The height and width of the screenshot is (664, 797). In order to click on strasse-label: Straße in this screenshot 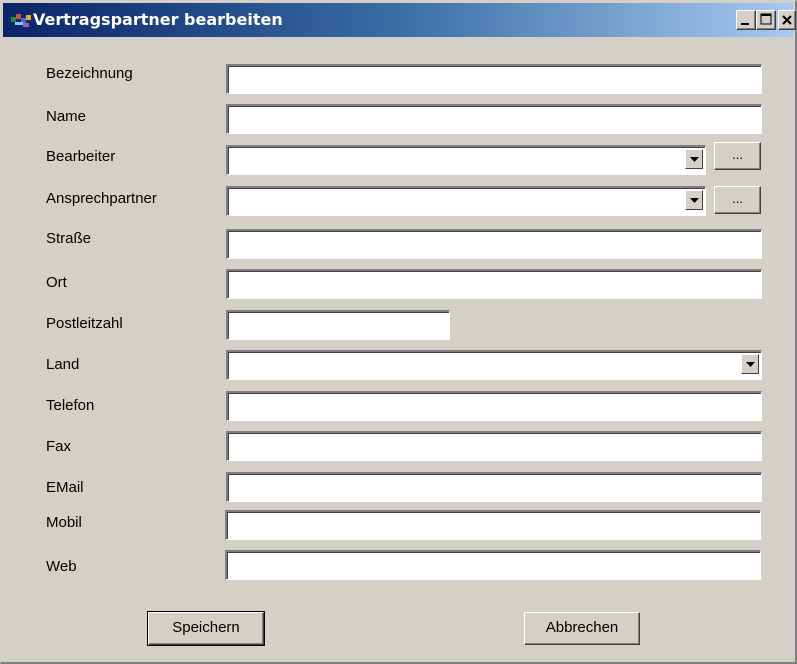, I will do `click(69, 238)`.